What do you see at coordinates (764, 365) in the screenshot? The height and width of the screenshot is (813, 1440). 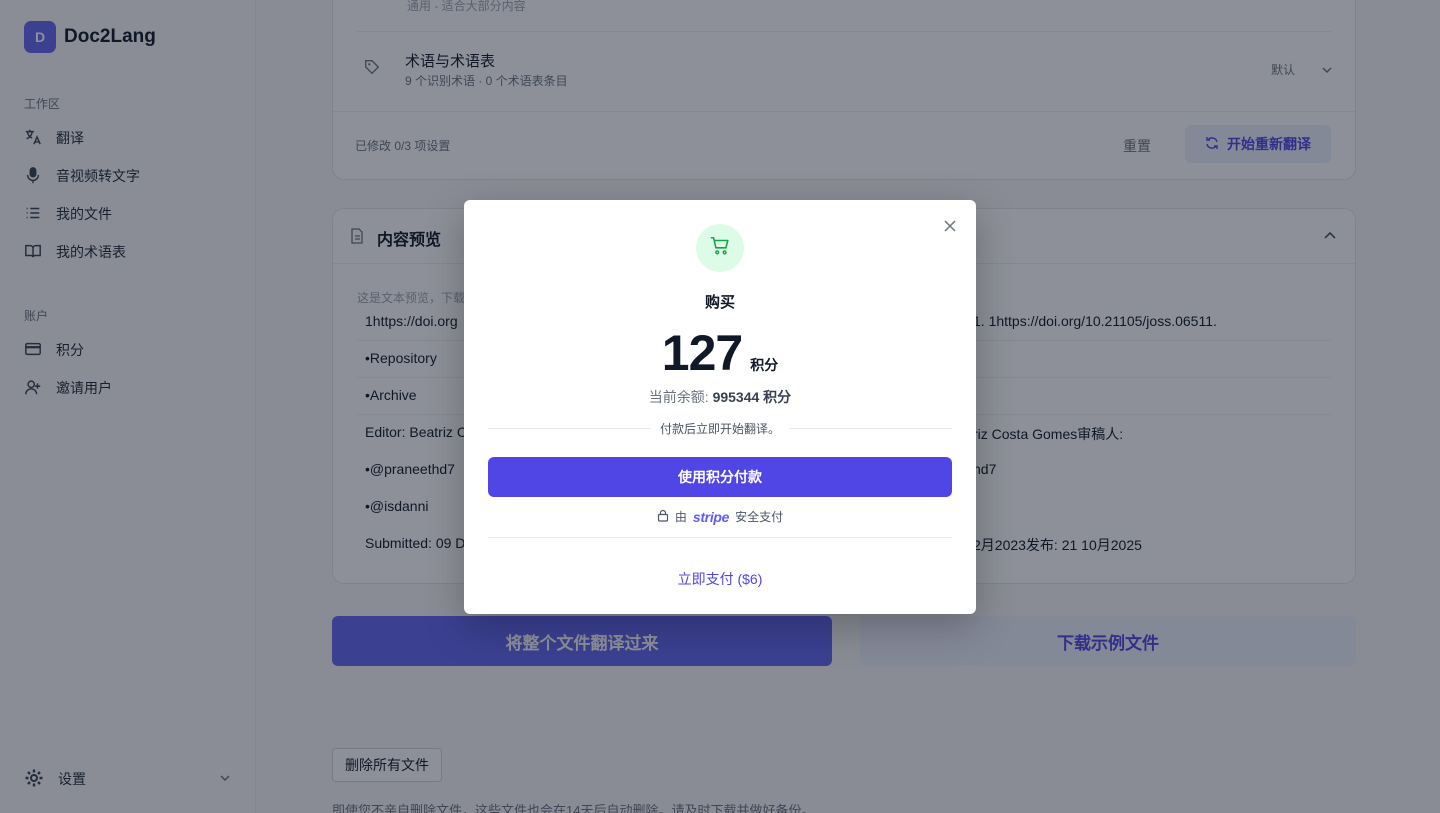 I see `price-unit: 积分` at bounding box center [764, 365].